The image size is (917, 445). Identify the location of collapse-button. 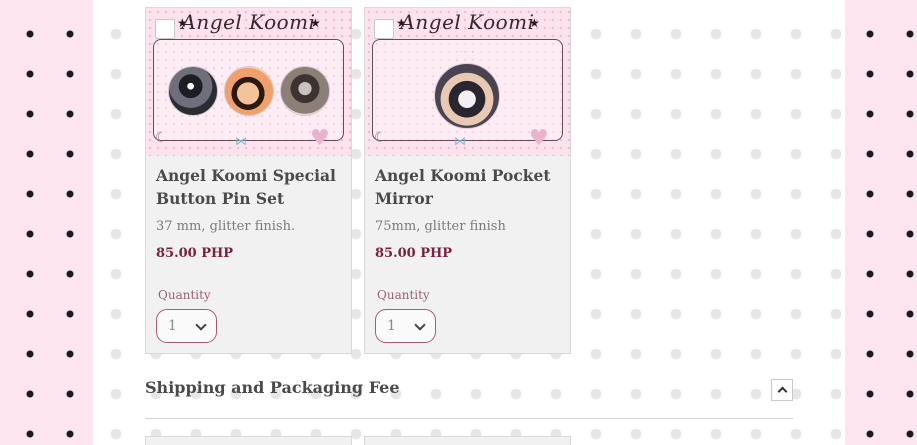
(782, 390).